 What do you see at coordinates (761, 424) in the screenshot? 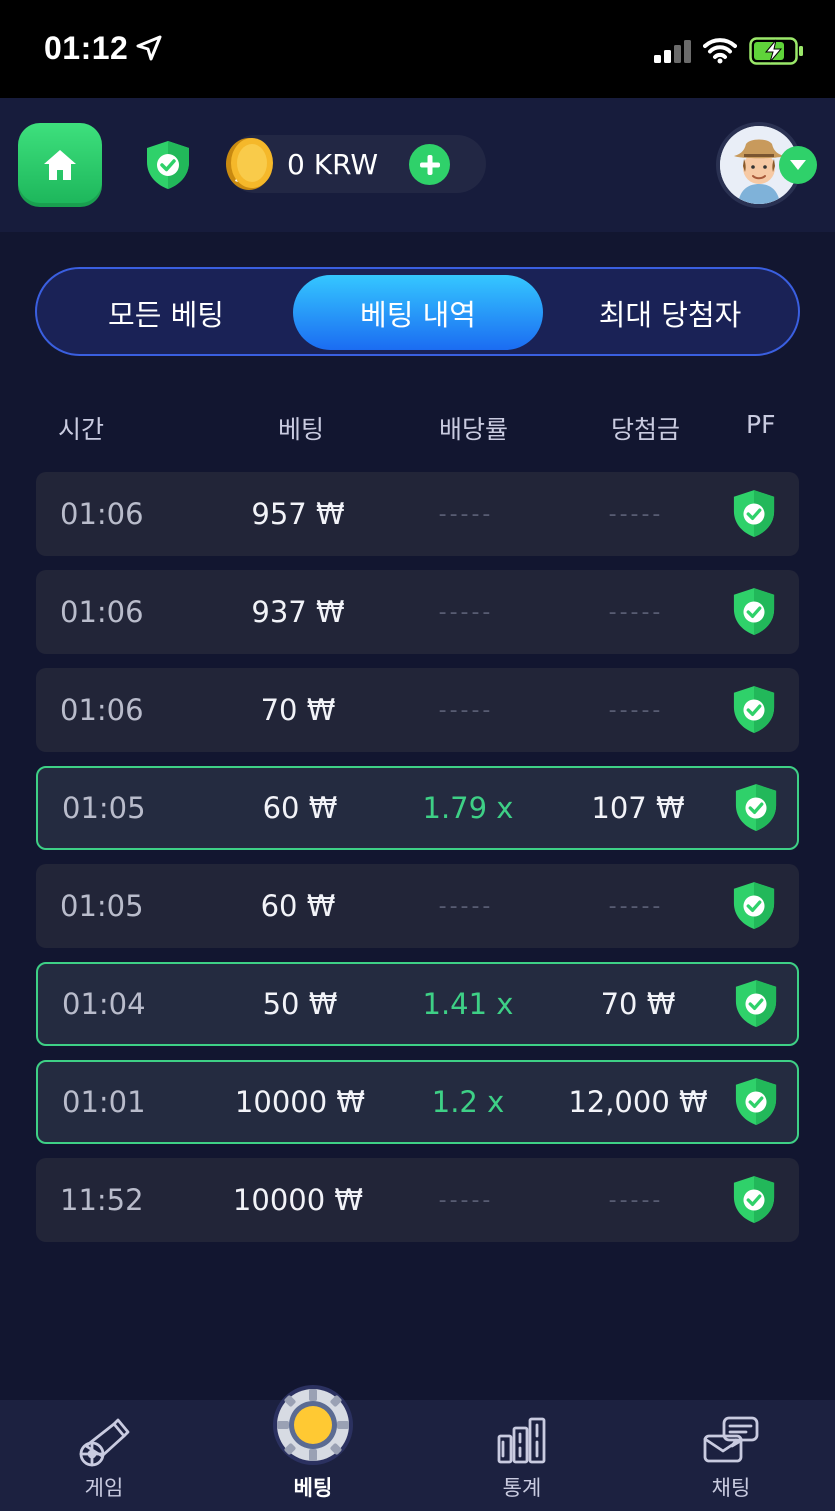
I see `column-header-pf: PF` at bounding box center [761, 424].